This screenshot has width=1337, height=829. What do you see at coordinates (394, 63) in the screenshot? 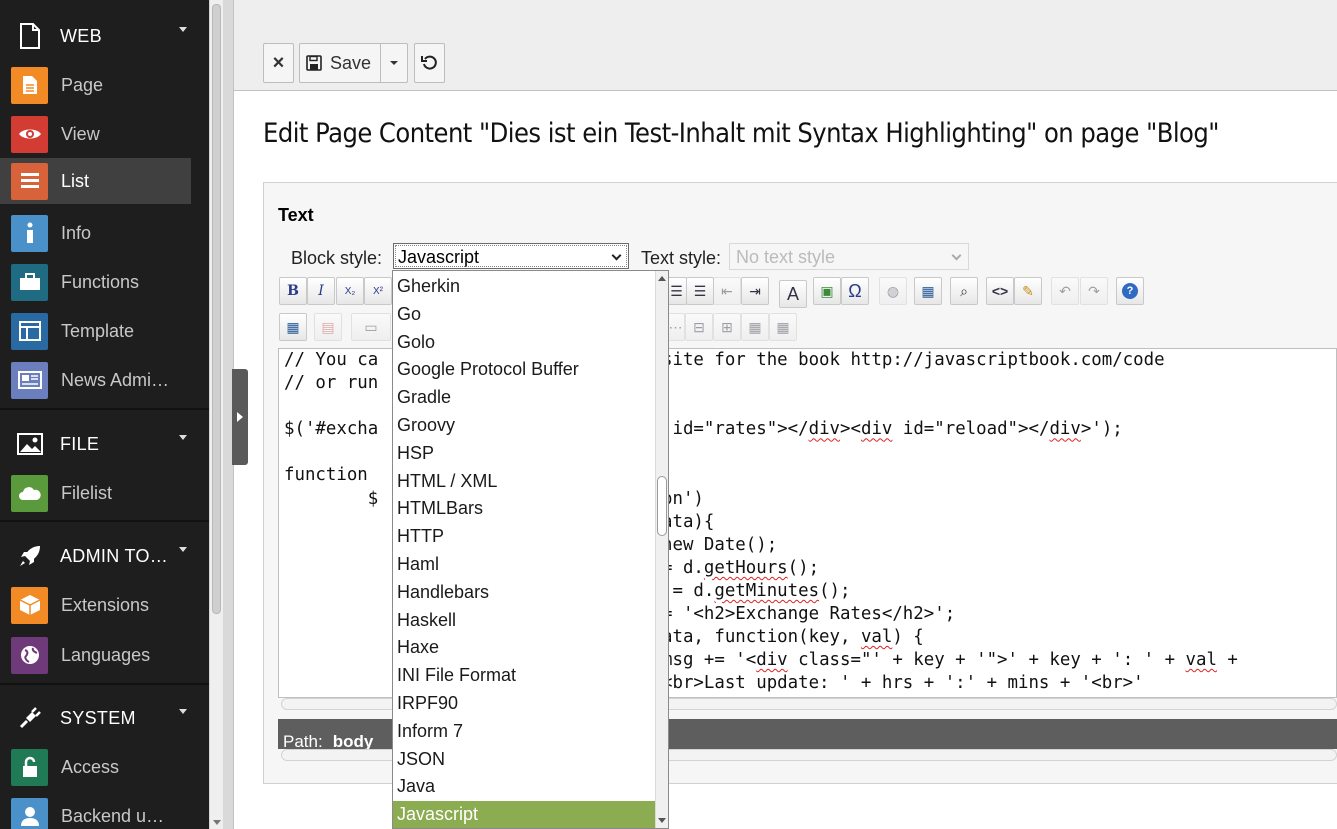
I see `save-options-dropdown` at bounding box center [394, 63].